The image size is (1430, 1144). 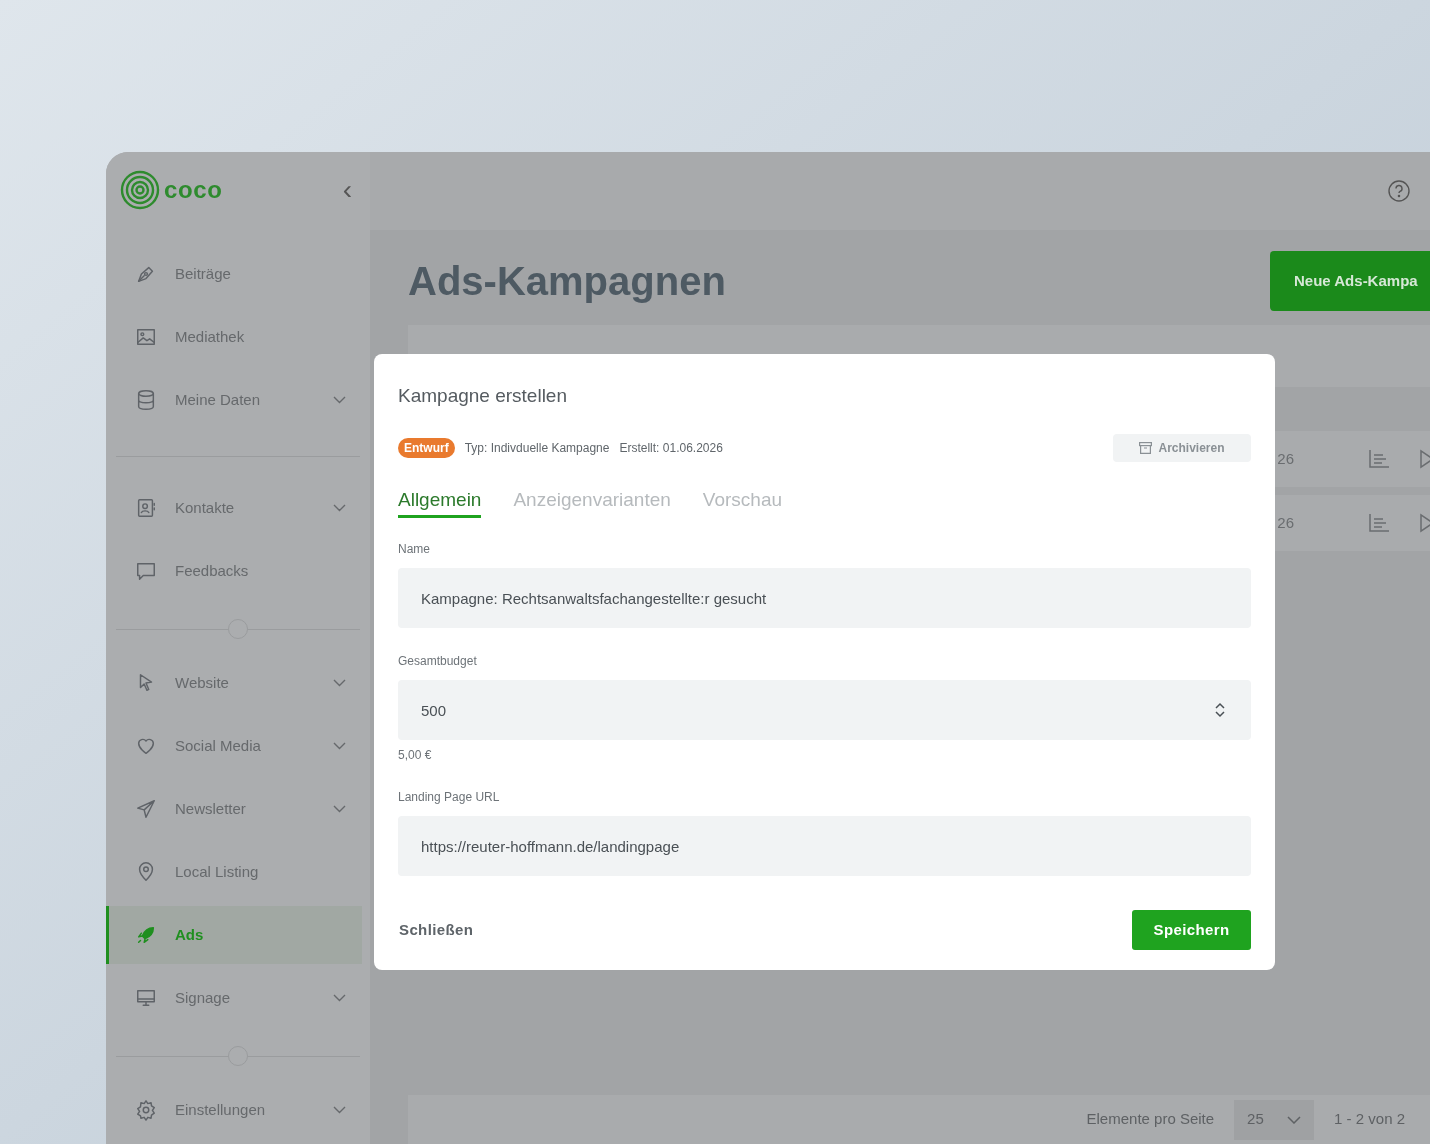 I want to click on sidebar-item: Newsletter, so click(x=238, y=809).